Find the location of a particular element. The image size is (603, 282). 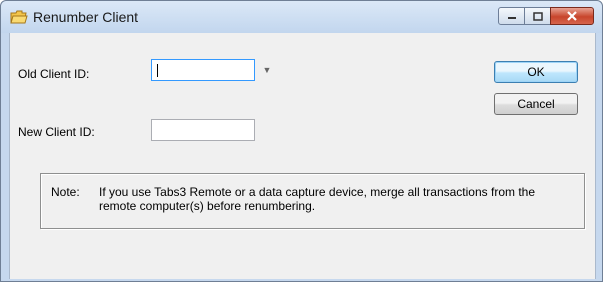

close-button is located at coordinates (572, 16).